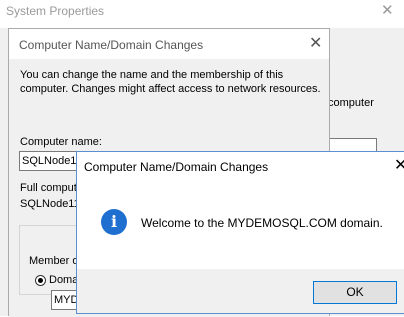  What do you see at coordinates (54, 261) in the screenshot?
I see `member-of-label: Member o` at bounding box center [54, 261].